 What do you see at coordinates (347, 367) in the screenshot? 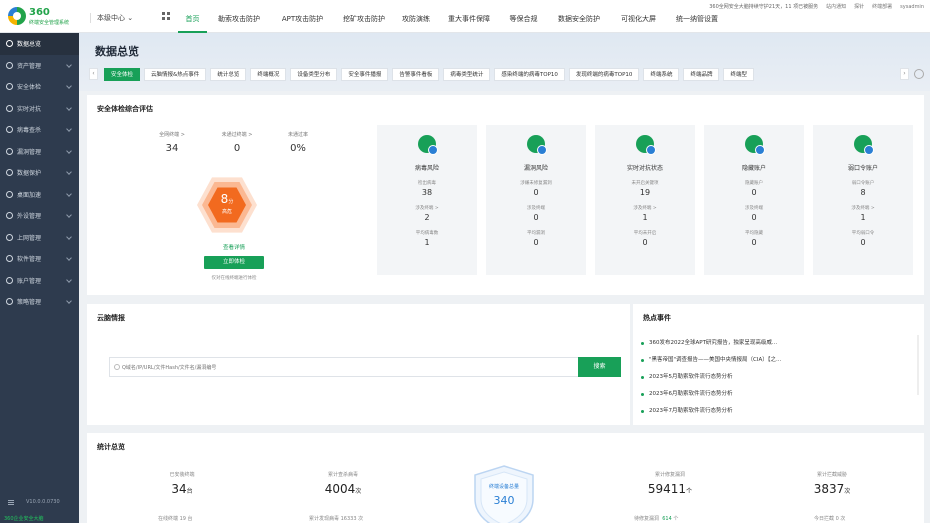
I see `intel-search-input` at bounding box center [347, 367].